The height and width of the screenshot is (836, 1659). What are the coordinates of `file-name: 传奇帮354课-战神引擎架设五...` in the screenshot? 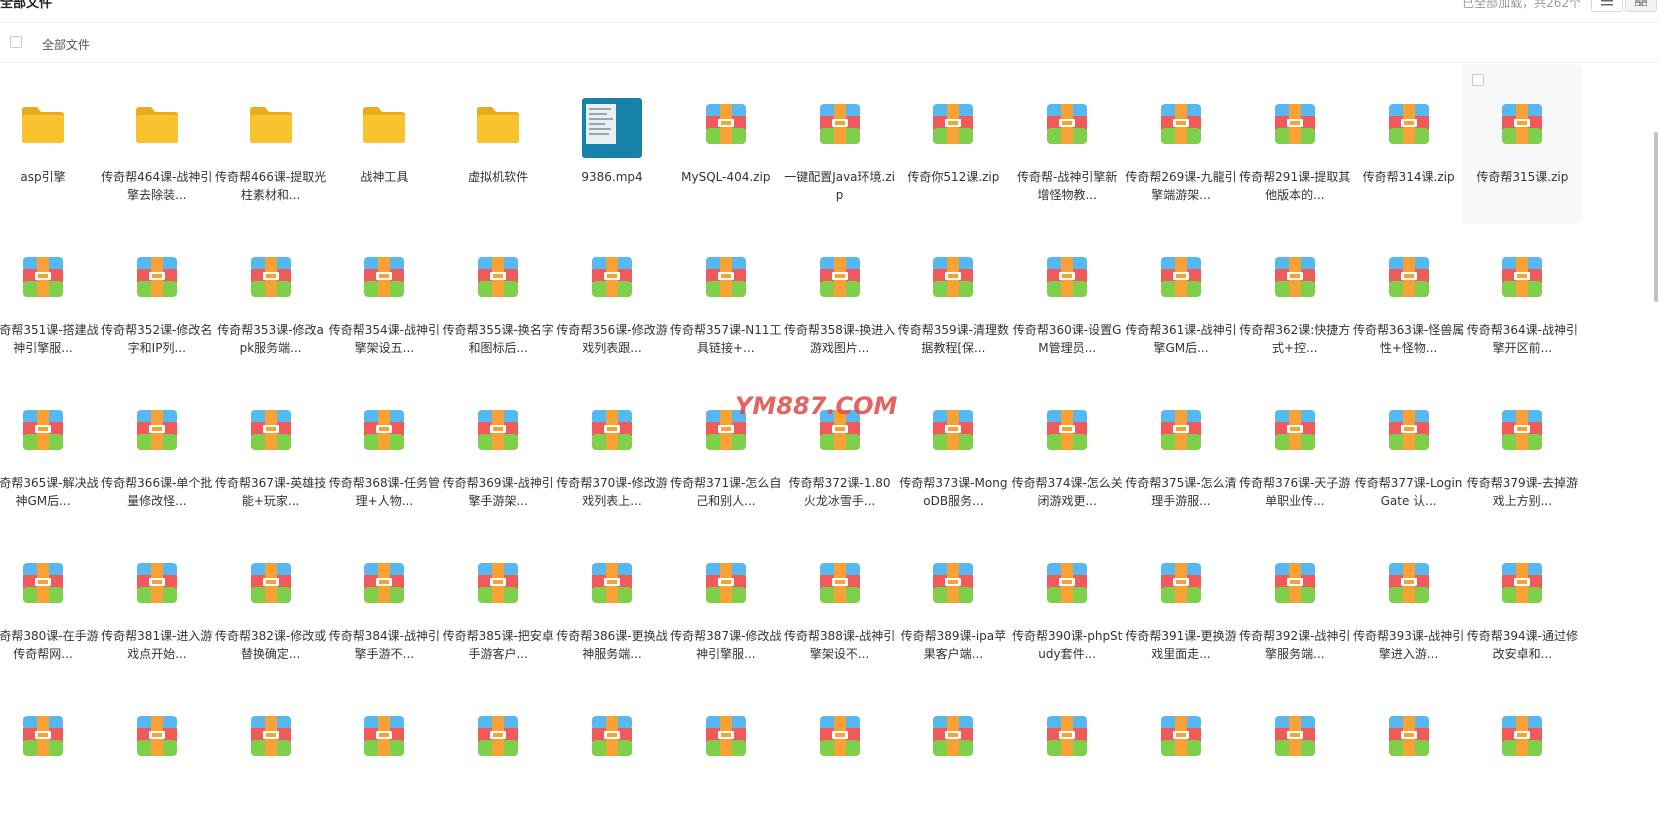 It's located at (384, 339).